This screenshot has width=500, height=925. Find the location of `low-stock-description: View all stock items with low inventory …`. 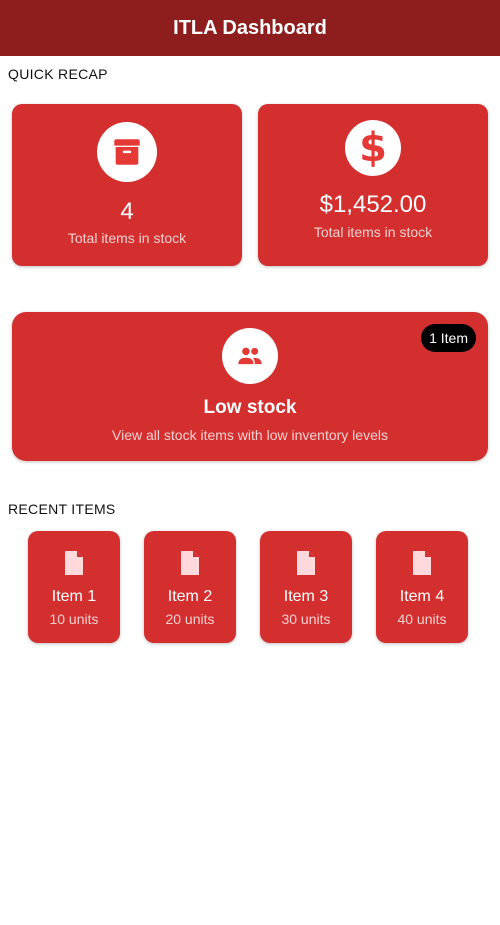

low-stock-description: View all stock items with low inventory … is located at coordinates (250, 435).